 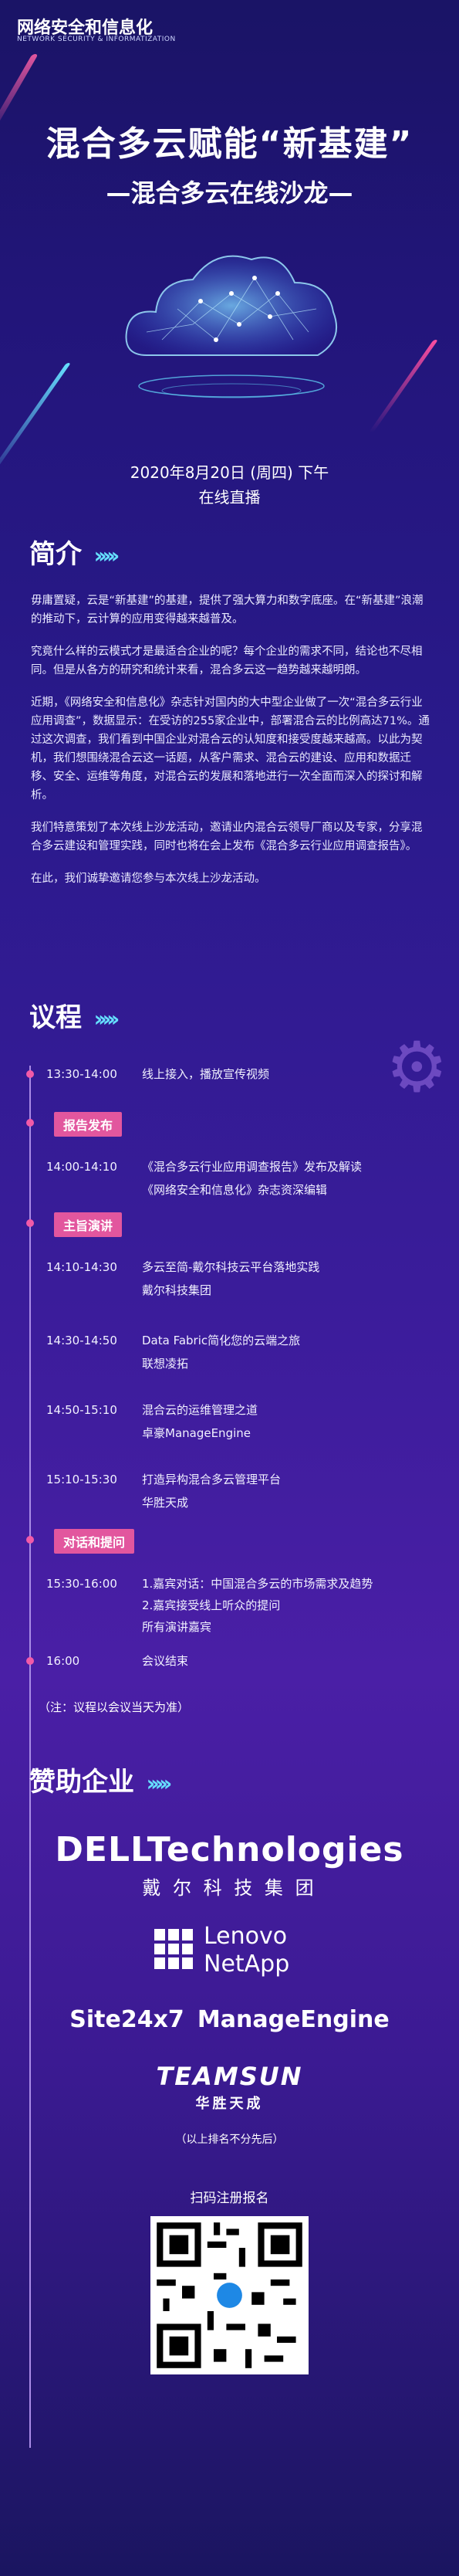 What do you see at coordinates (229, 193) in the screenshot?
I see `hero-subtitle: —混合多云在线沙龙—` at bounding box center [229, 193].